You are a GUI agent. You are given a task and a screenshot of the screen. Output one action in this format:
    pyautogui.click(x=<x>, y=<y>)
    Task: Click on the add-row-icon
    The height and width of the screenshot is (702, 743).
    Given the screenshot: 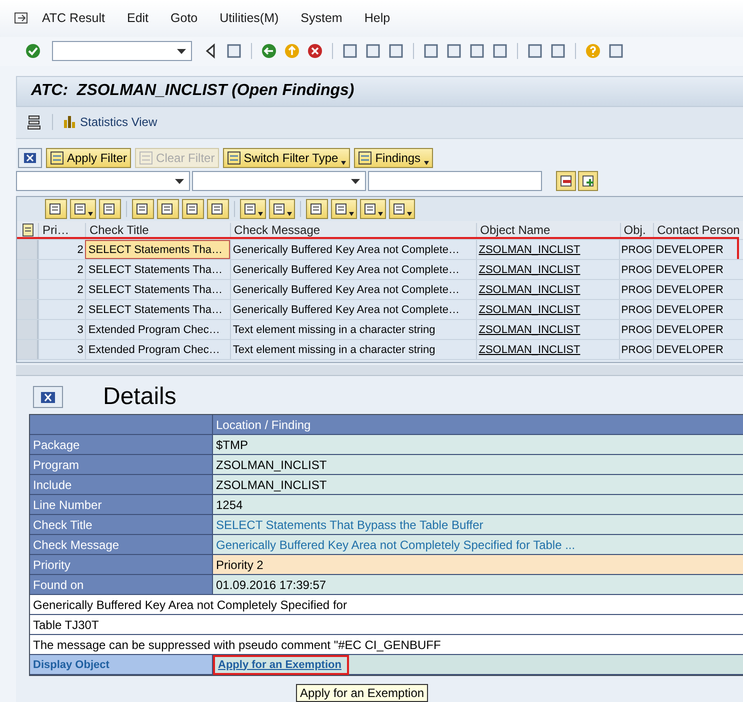 What is the action you would take?
    pyautogui.click(x=588, y=181)
    